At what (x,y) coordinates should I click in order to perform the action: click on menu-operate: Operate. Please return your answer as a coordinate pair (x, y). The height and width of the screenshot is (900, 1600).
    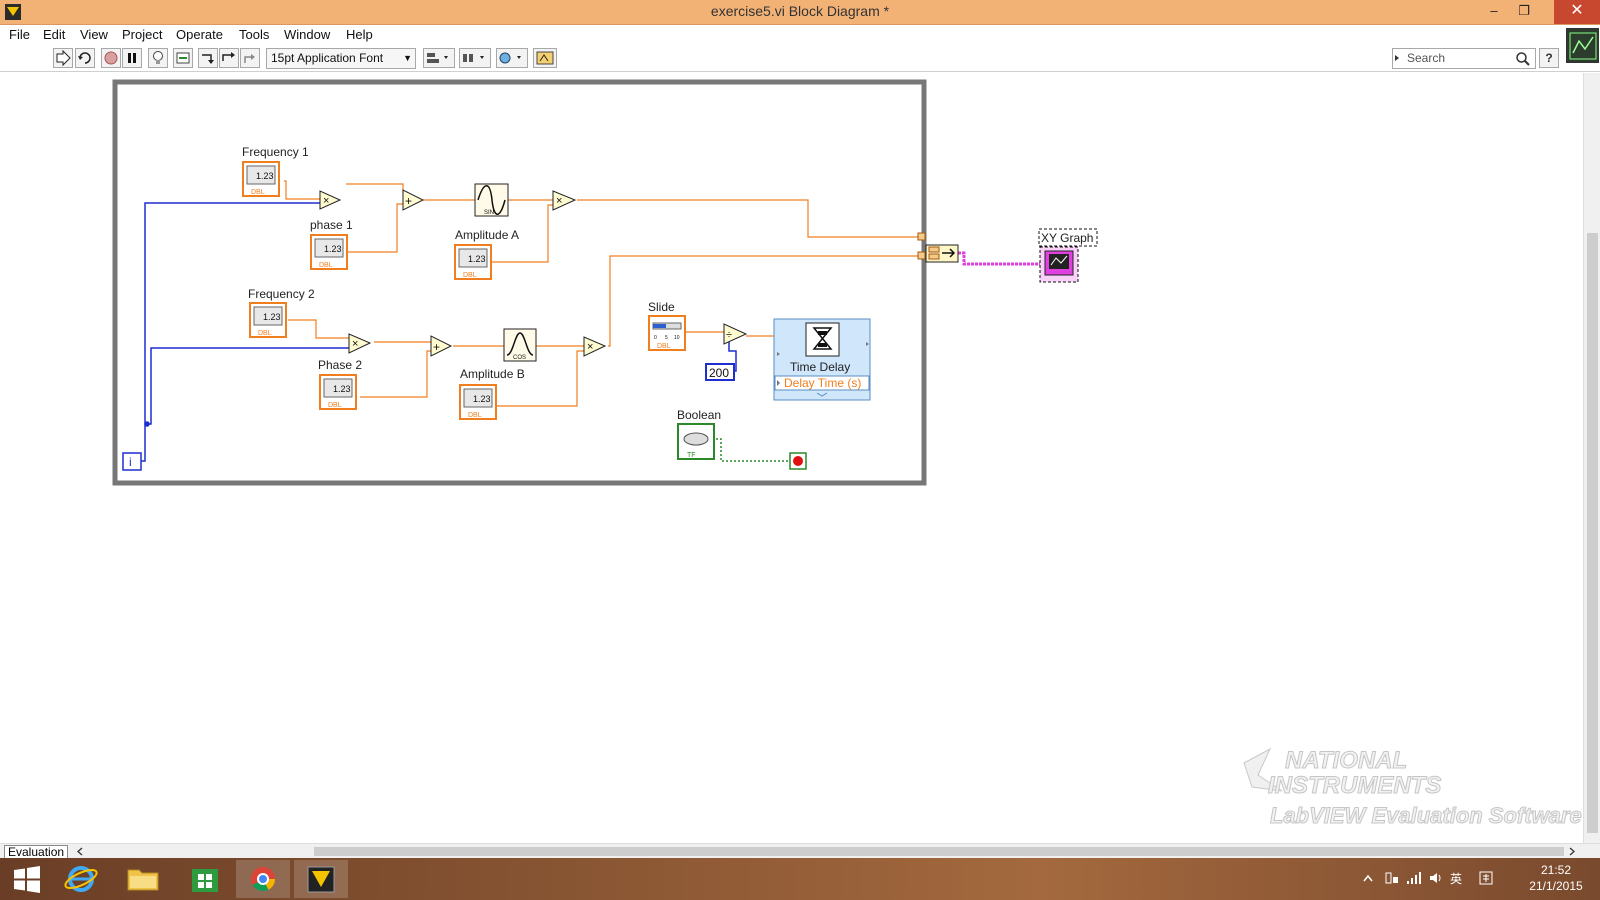
    Looking at the image, I should click on (199, 34).